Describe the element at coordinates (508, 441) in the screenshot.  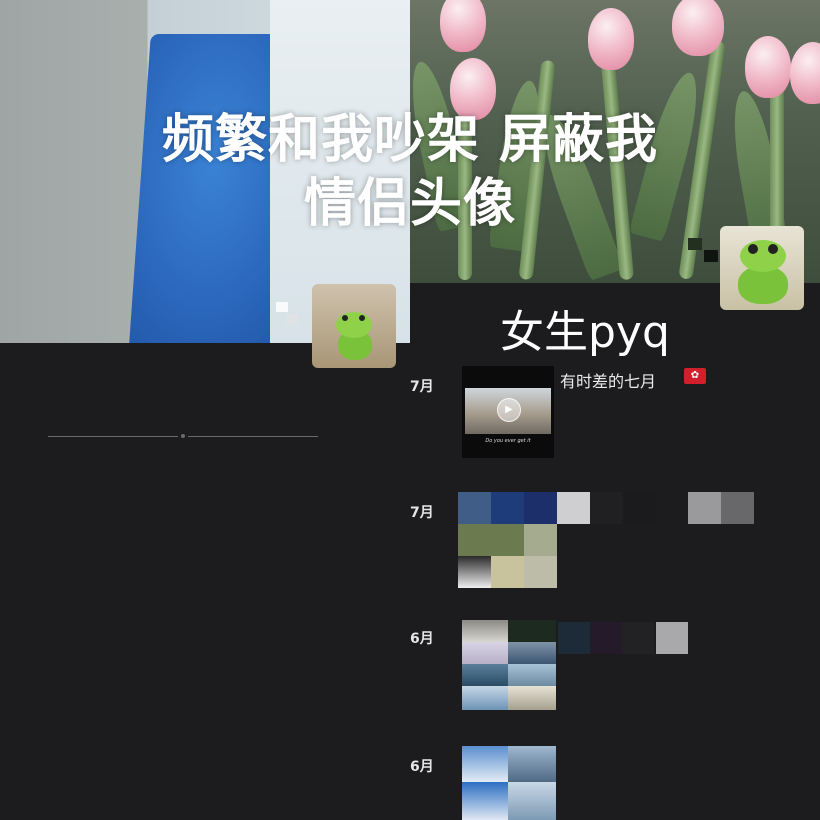
I see `video-caption: Do you ever get it` at that location.